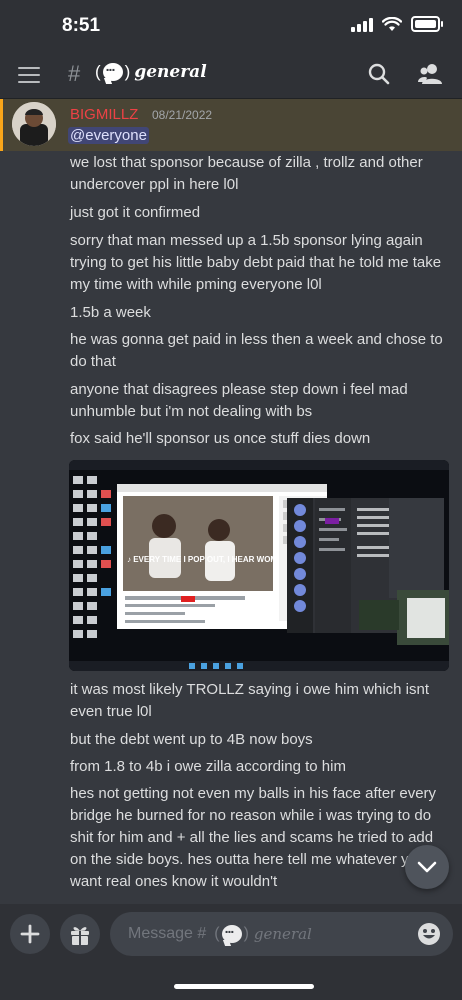 The height and width of the screenshot is (1000, 462). I want to click on composer-bar: Message # ( ) general, so click(231, 952).